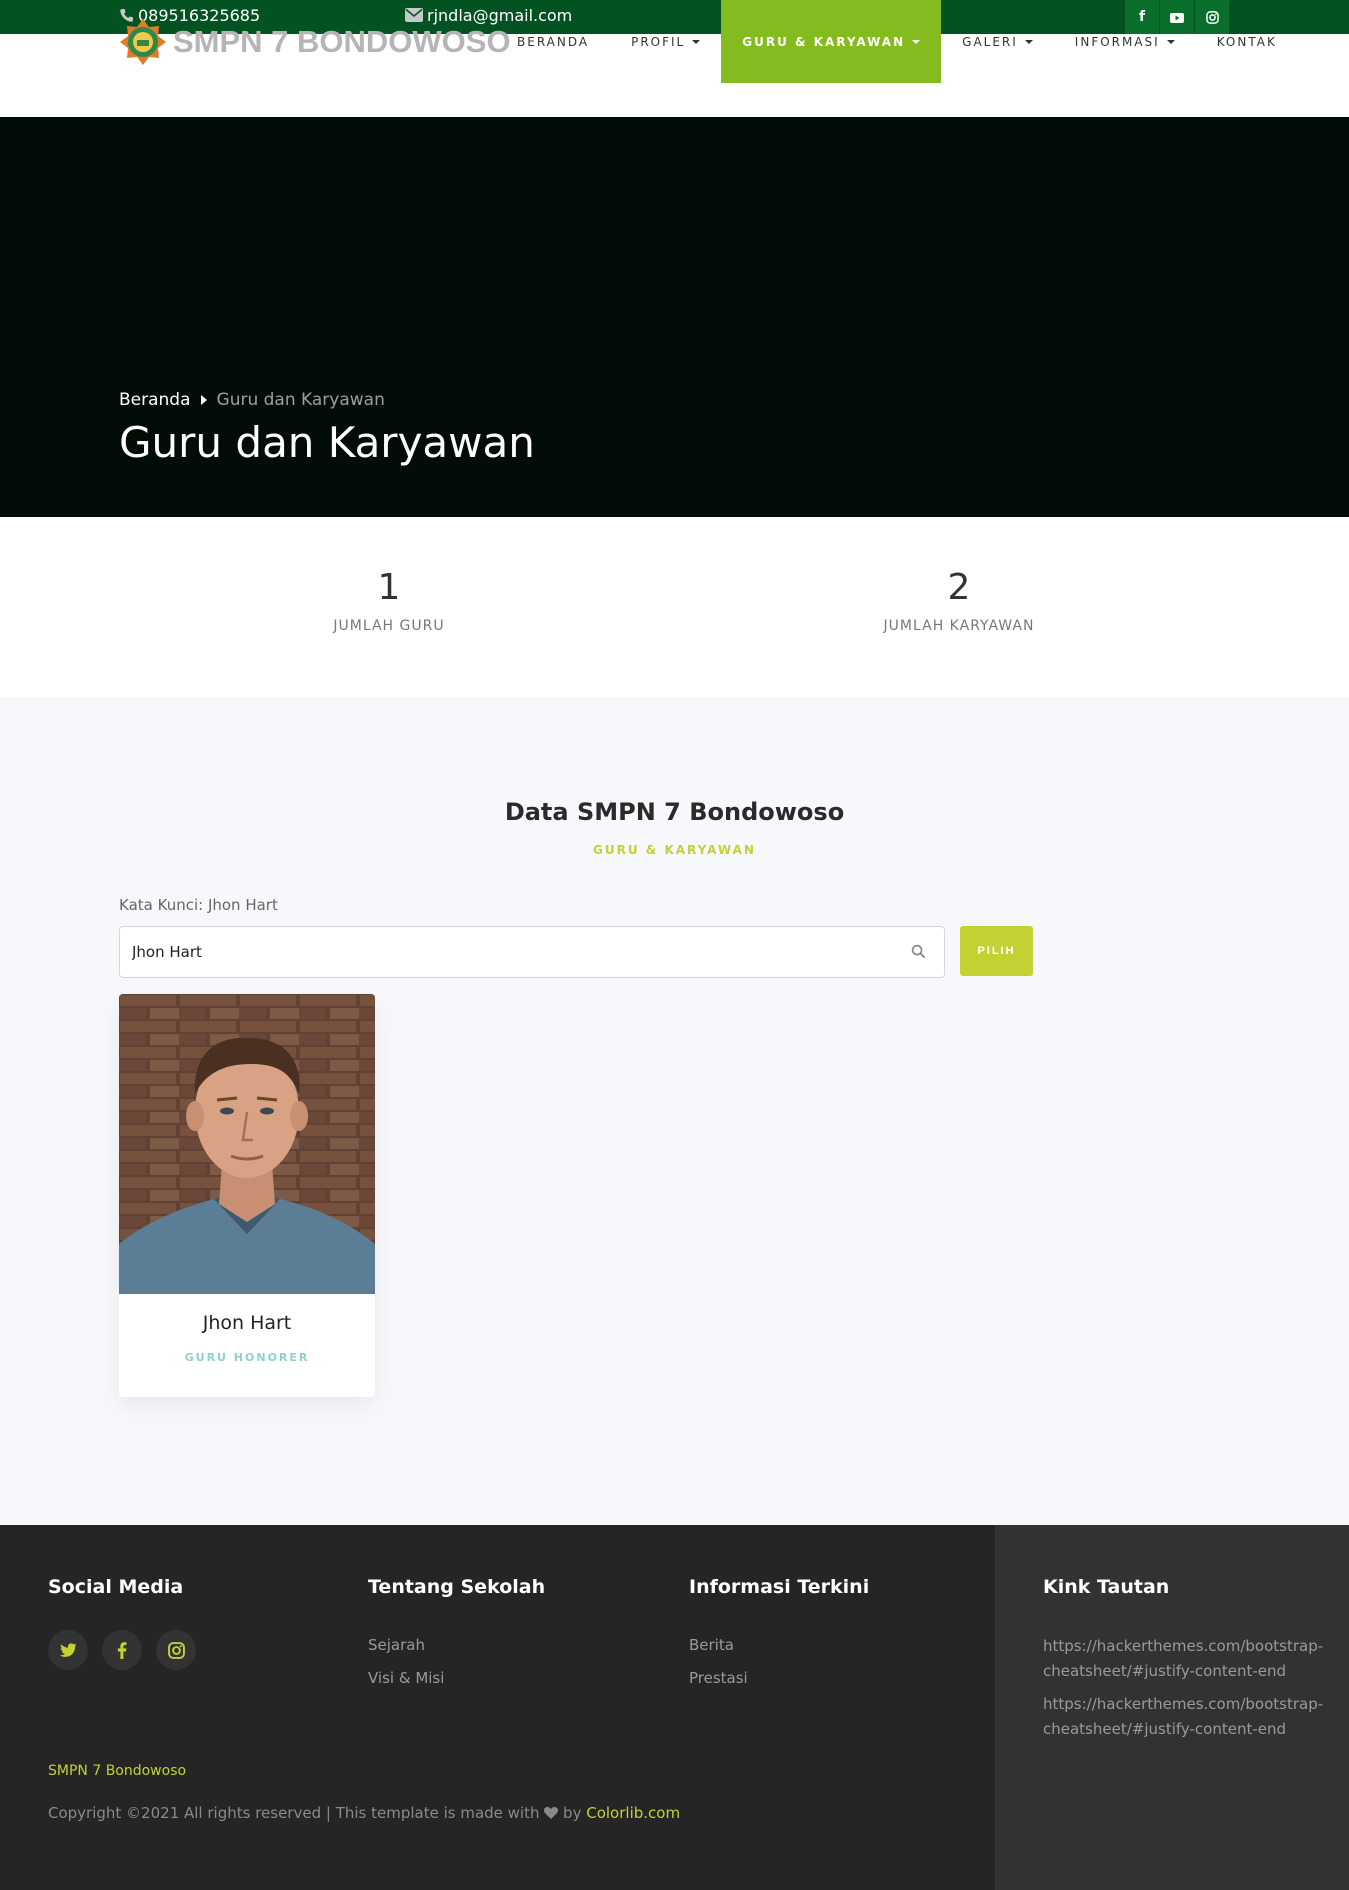 The width and height of the screenshot is (1349, 1890). What do you see at coordinates (198, 905) in the screenshot?
I see `keyword-label: Kata Kunci: Jhon Hart` at bounding box center [198, 905].